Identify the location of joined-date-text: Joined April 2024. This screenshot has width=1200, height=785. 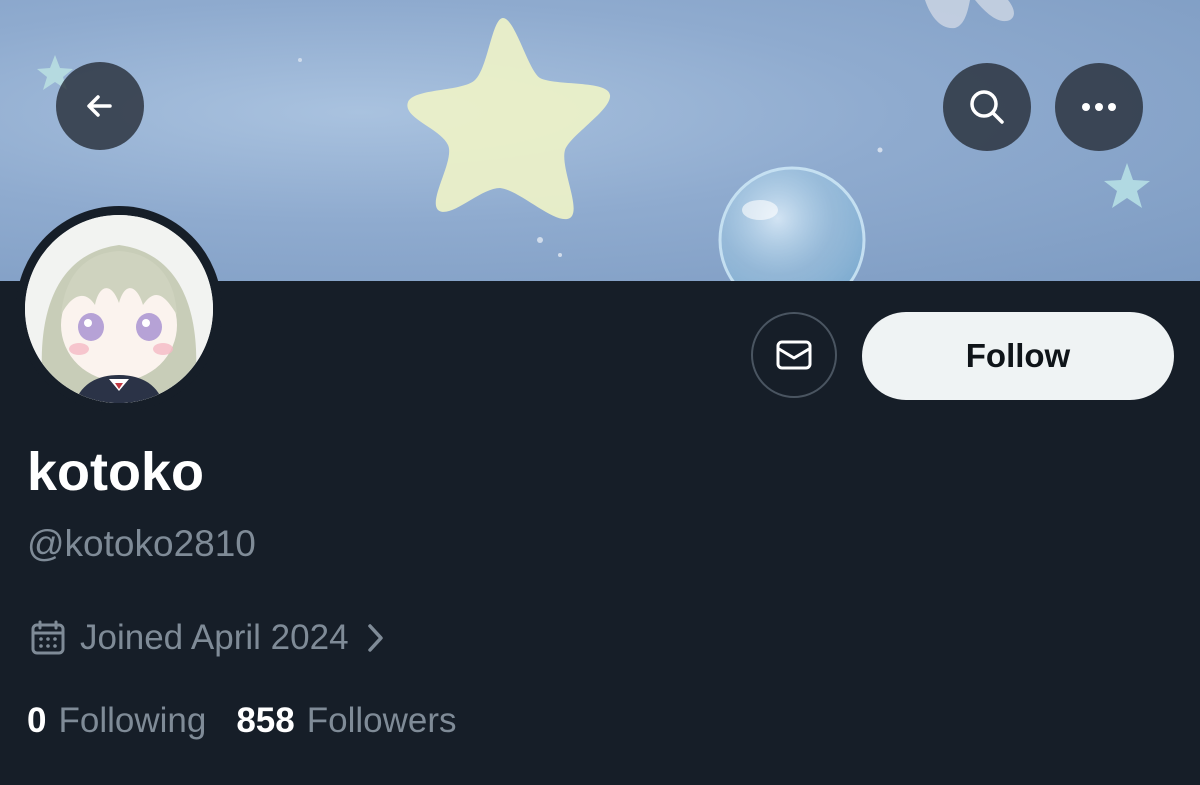
(214, 637).